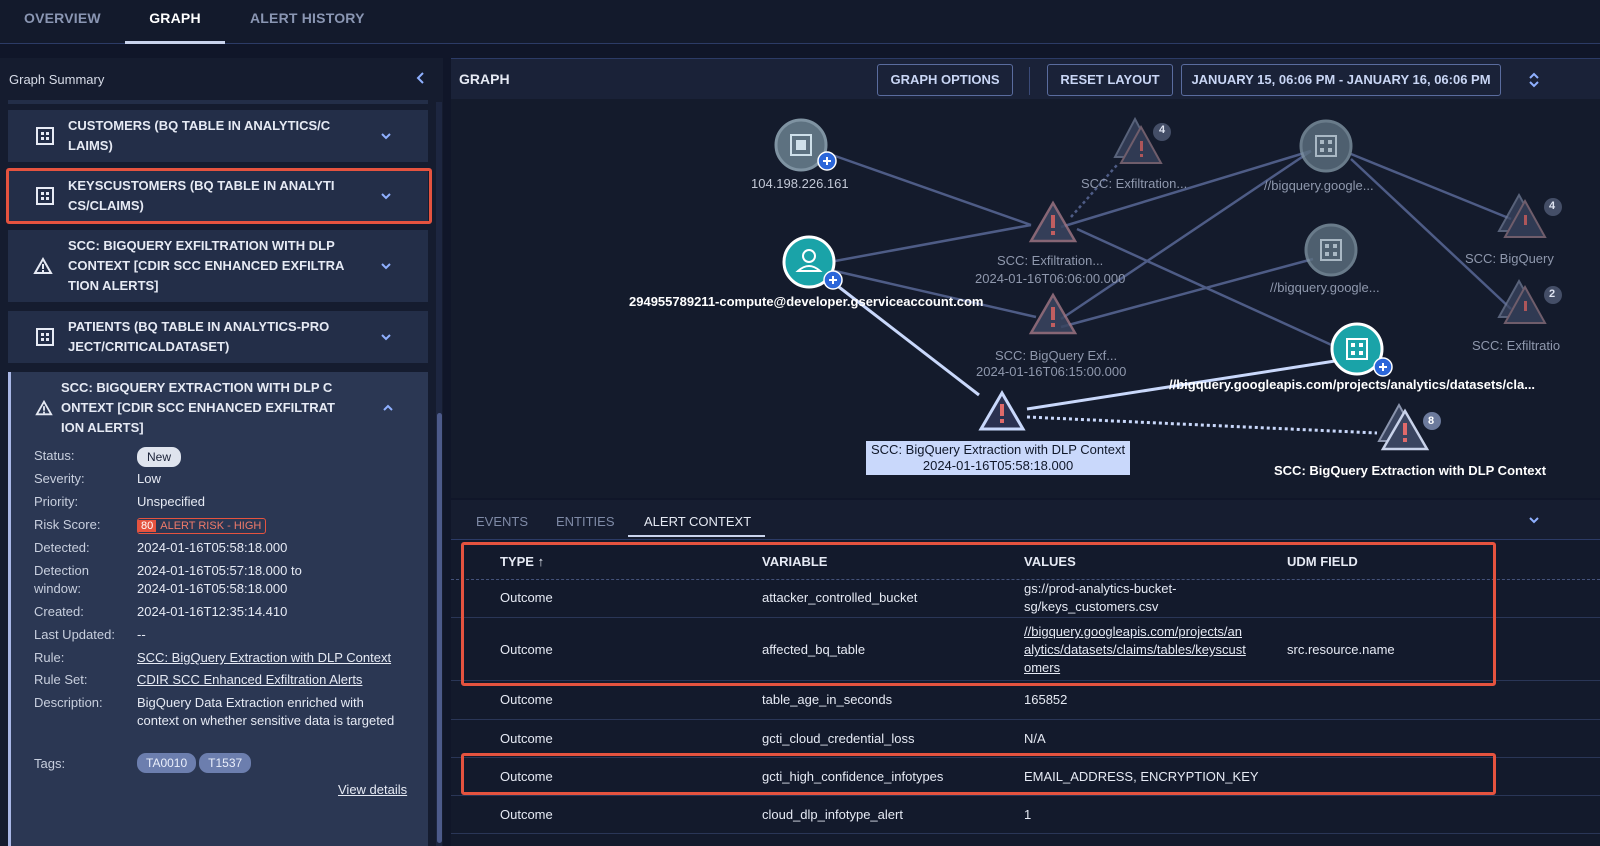  What do you see at coordinates (175, 22) in the screenshot?
I see `tab-graph: GRAPH` at bounding box center [175, 22].